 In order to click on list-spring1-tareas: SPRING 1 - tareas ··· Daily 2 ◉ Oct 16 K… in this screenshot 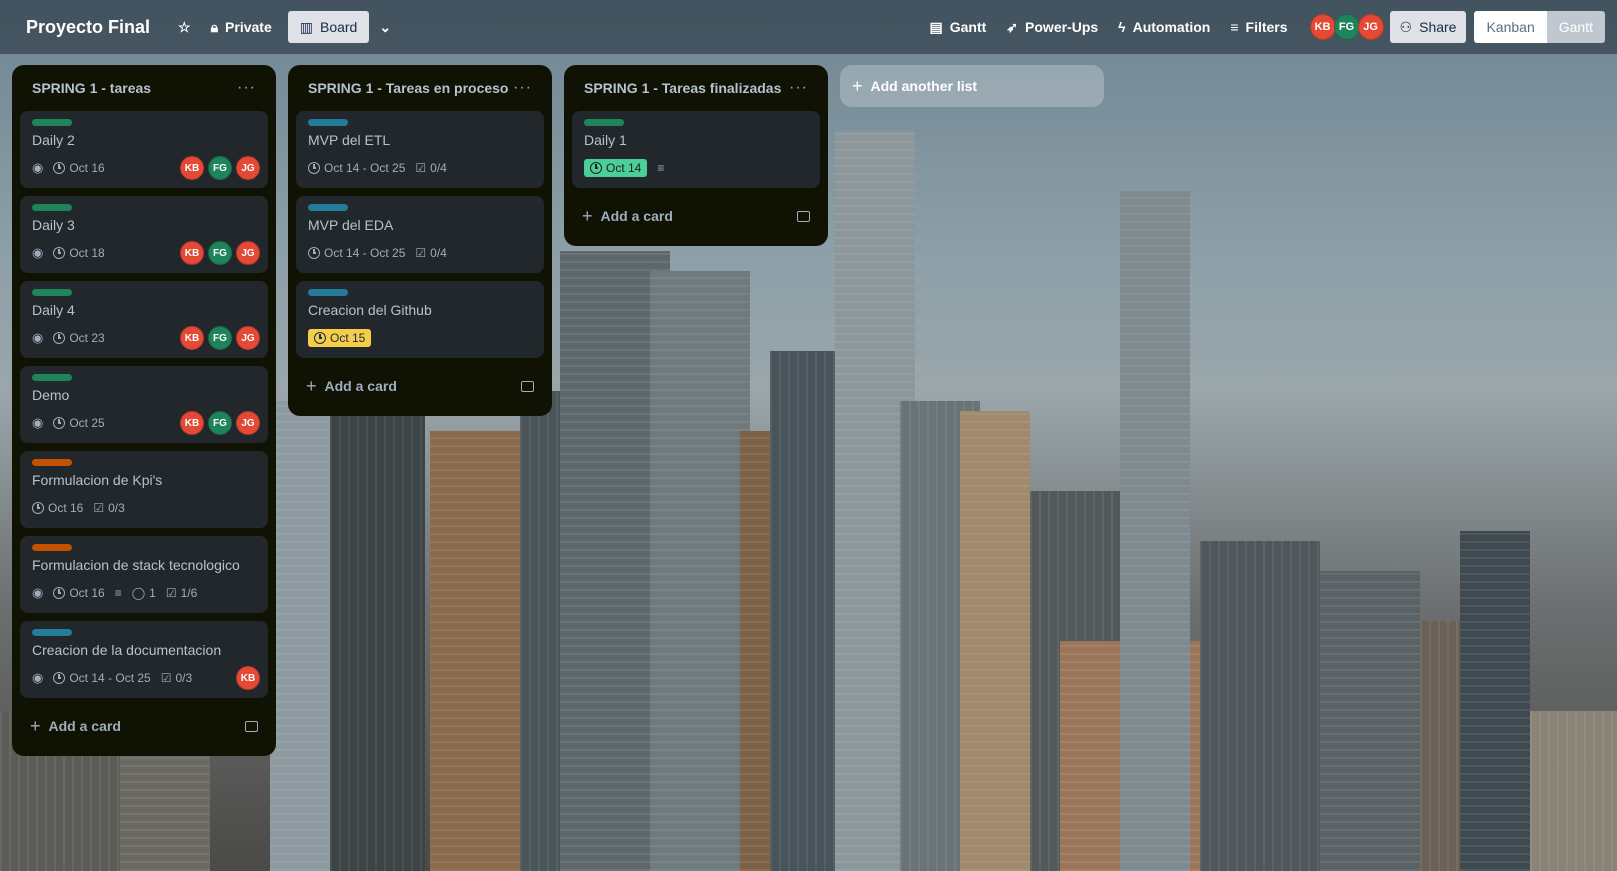, I will do `click(144, 410)`.